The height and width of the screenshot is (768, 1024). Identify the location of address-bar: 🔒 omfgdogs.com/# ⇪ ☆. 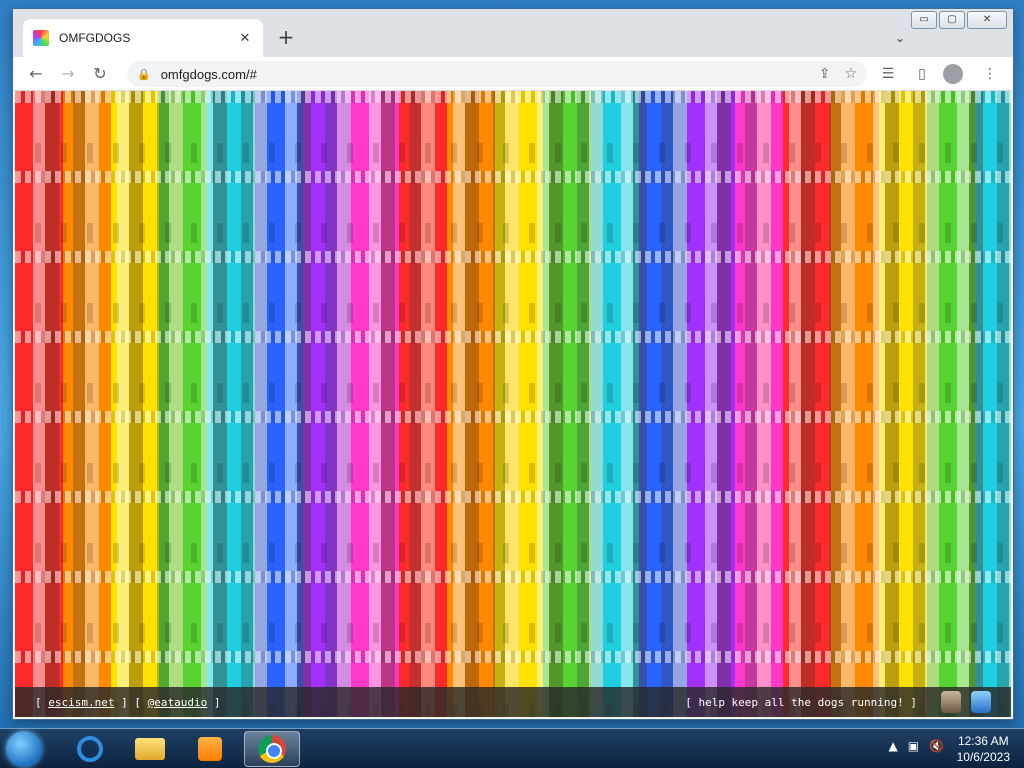
(497, 74).